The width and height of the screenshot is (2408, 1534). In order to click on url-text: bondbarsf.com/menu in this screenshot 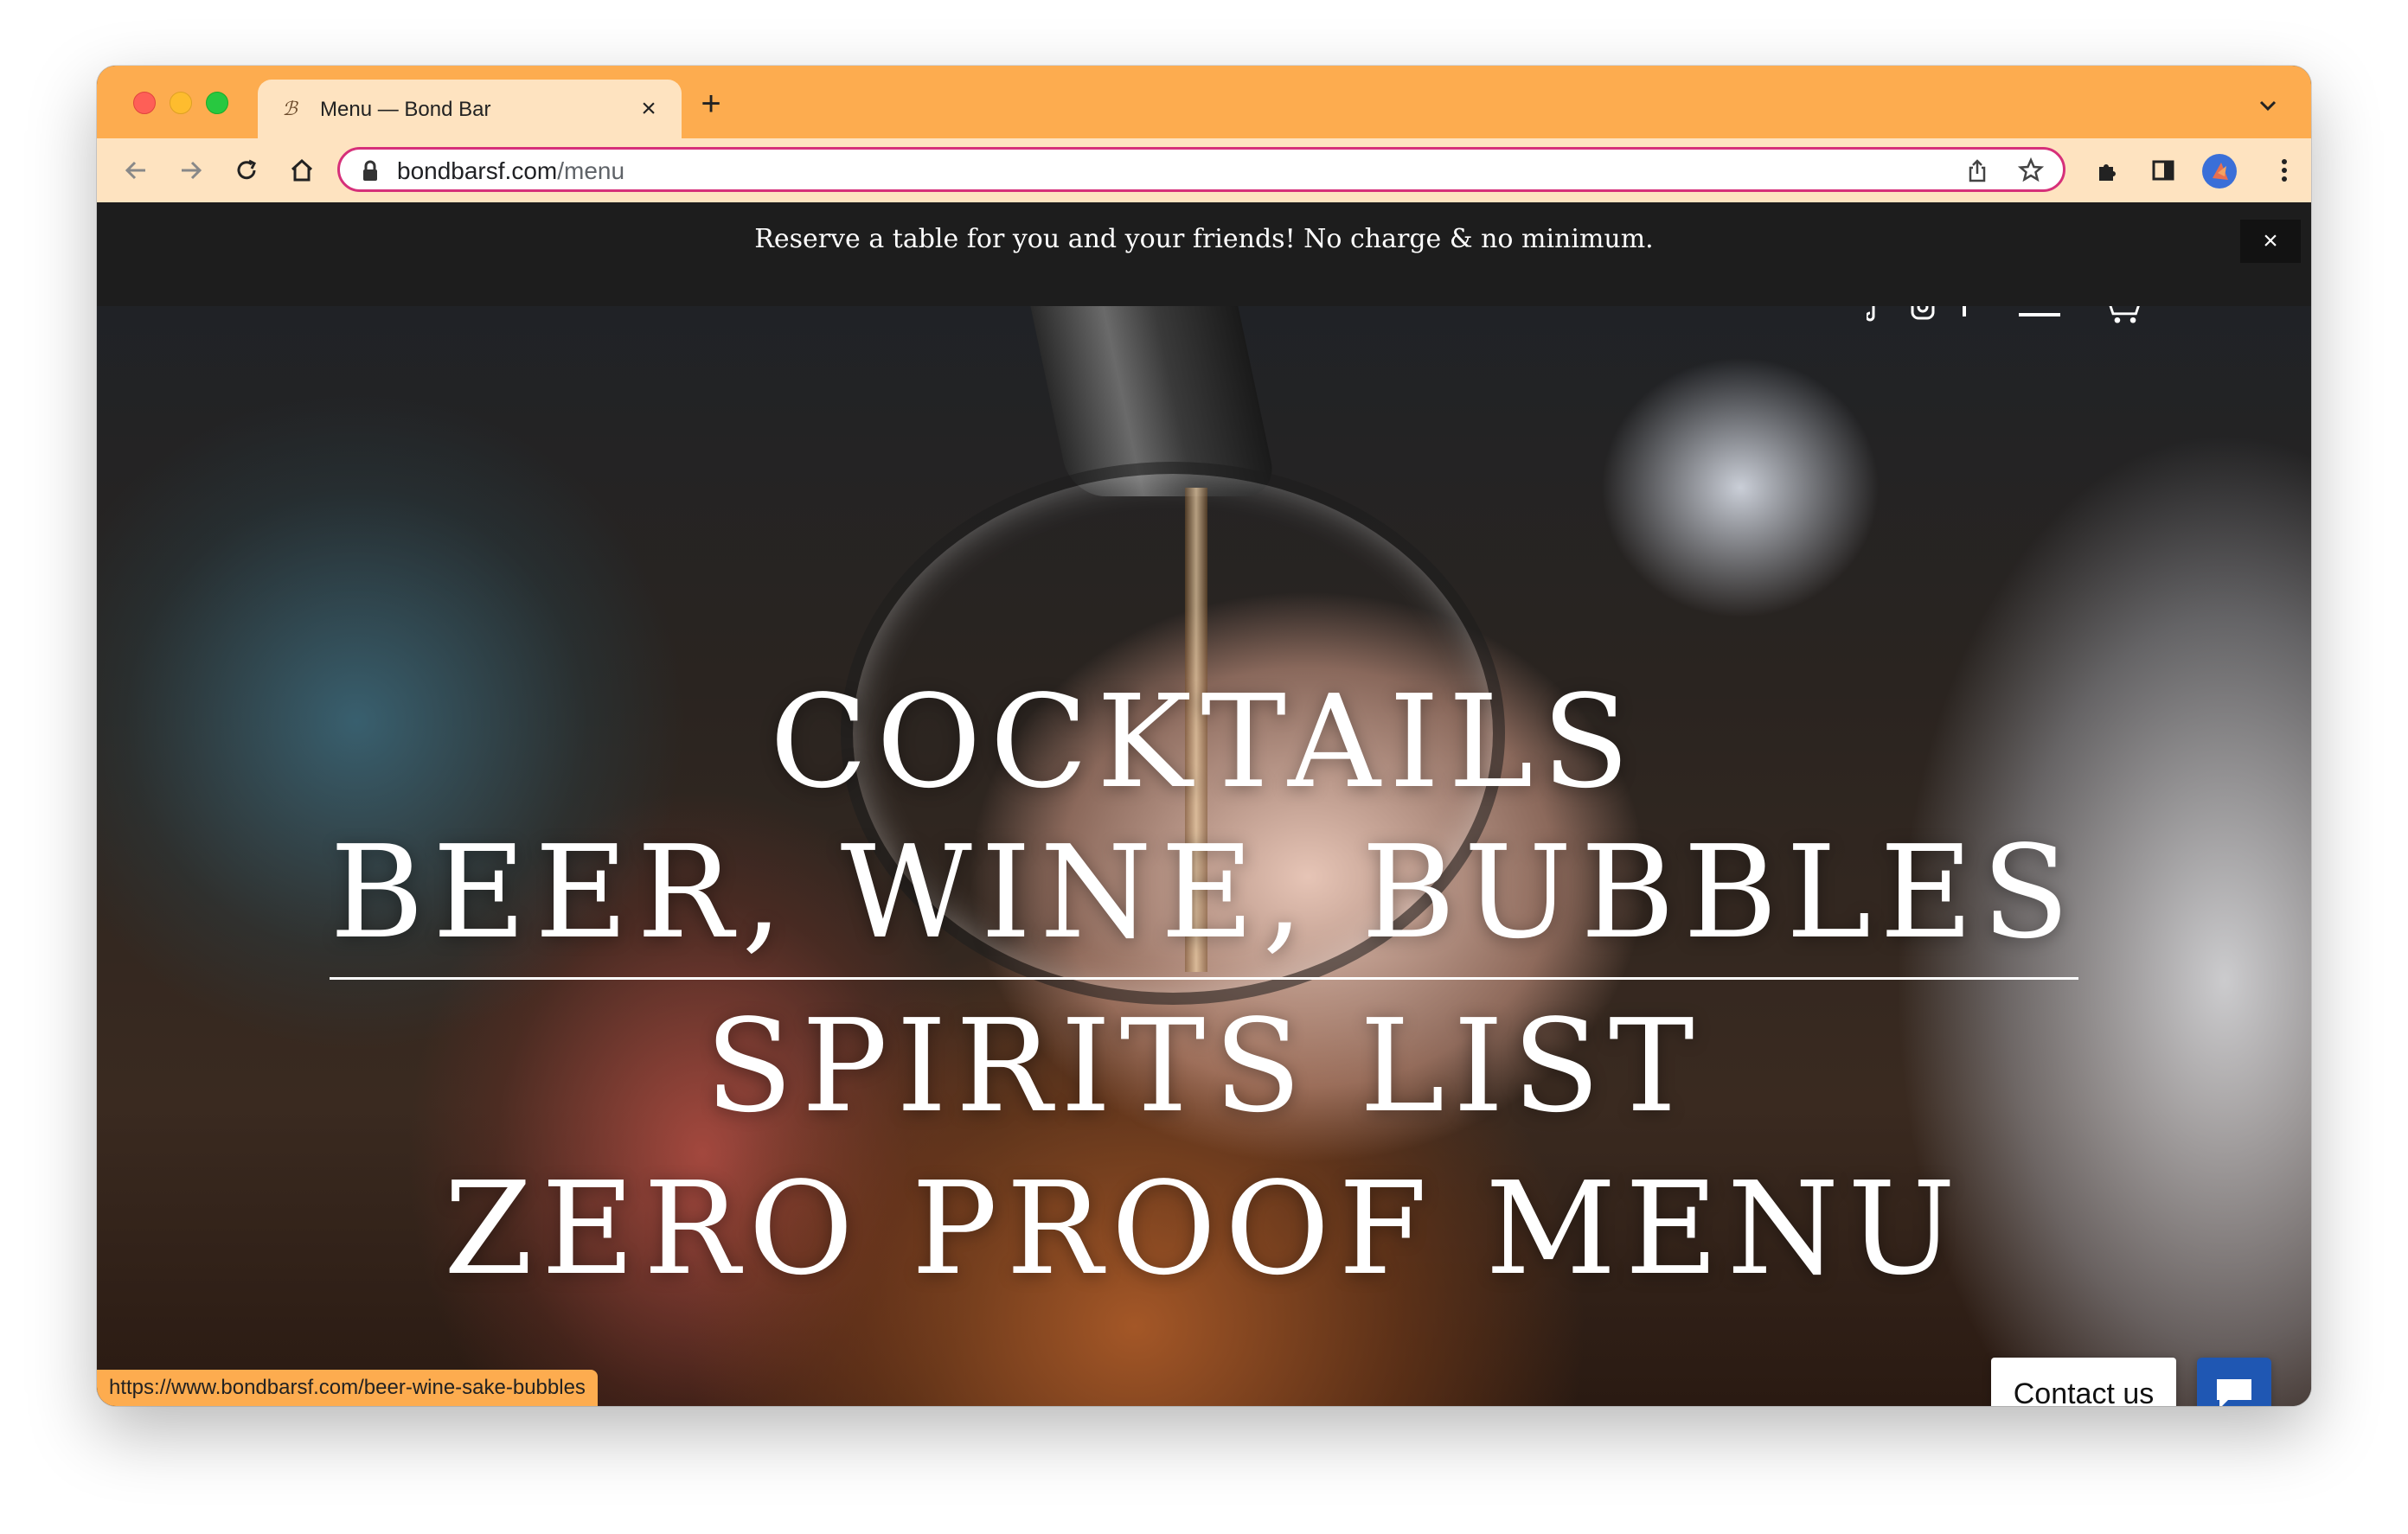, I will do `click(511, 171)`.